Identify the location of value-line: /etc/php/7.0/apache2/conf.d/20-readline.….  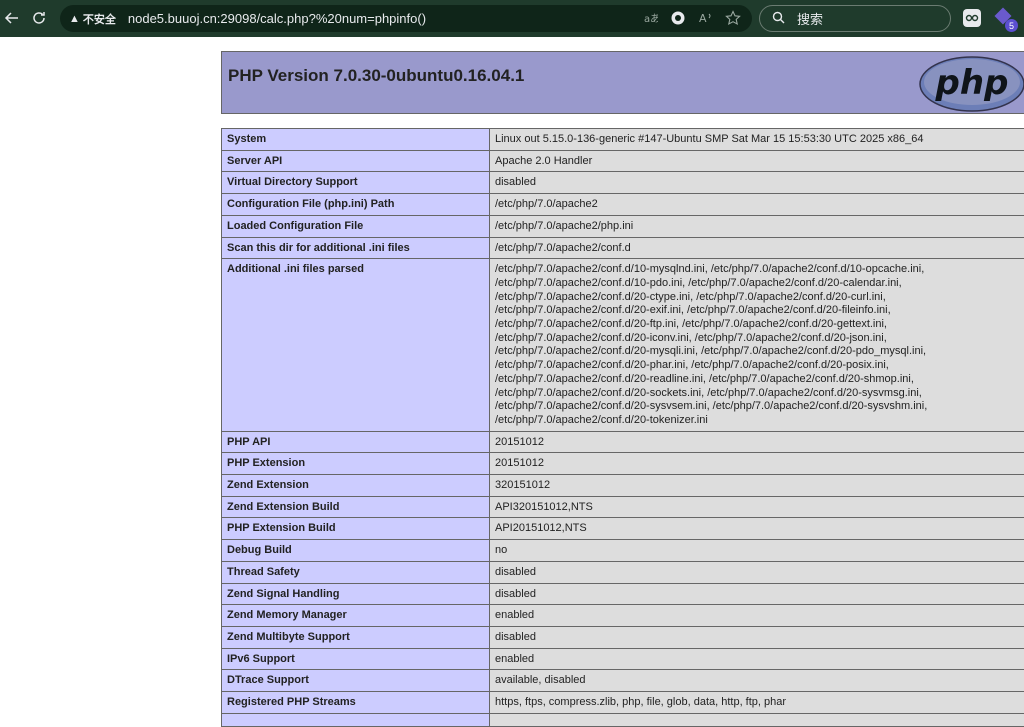
(757, 380).